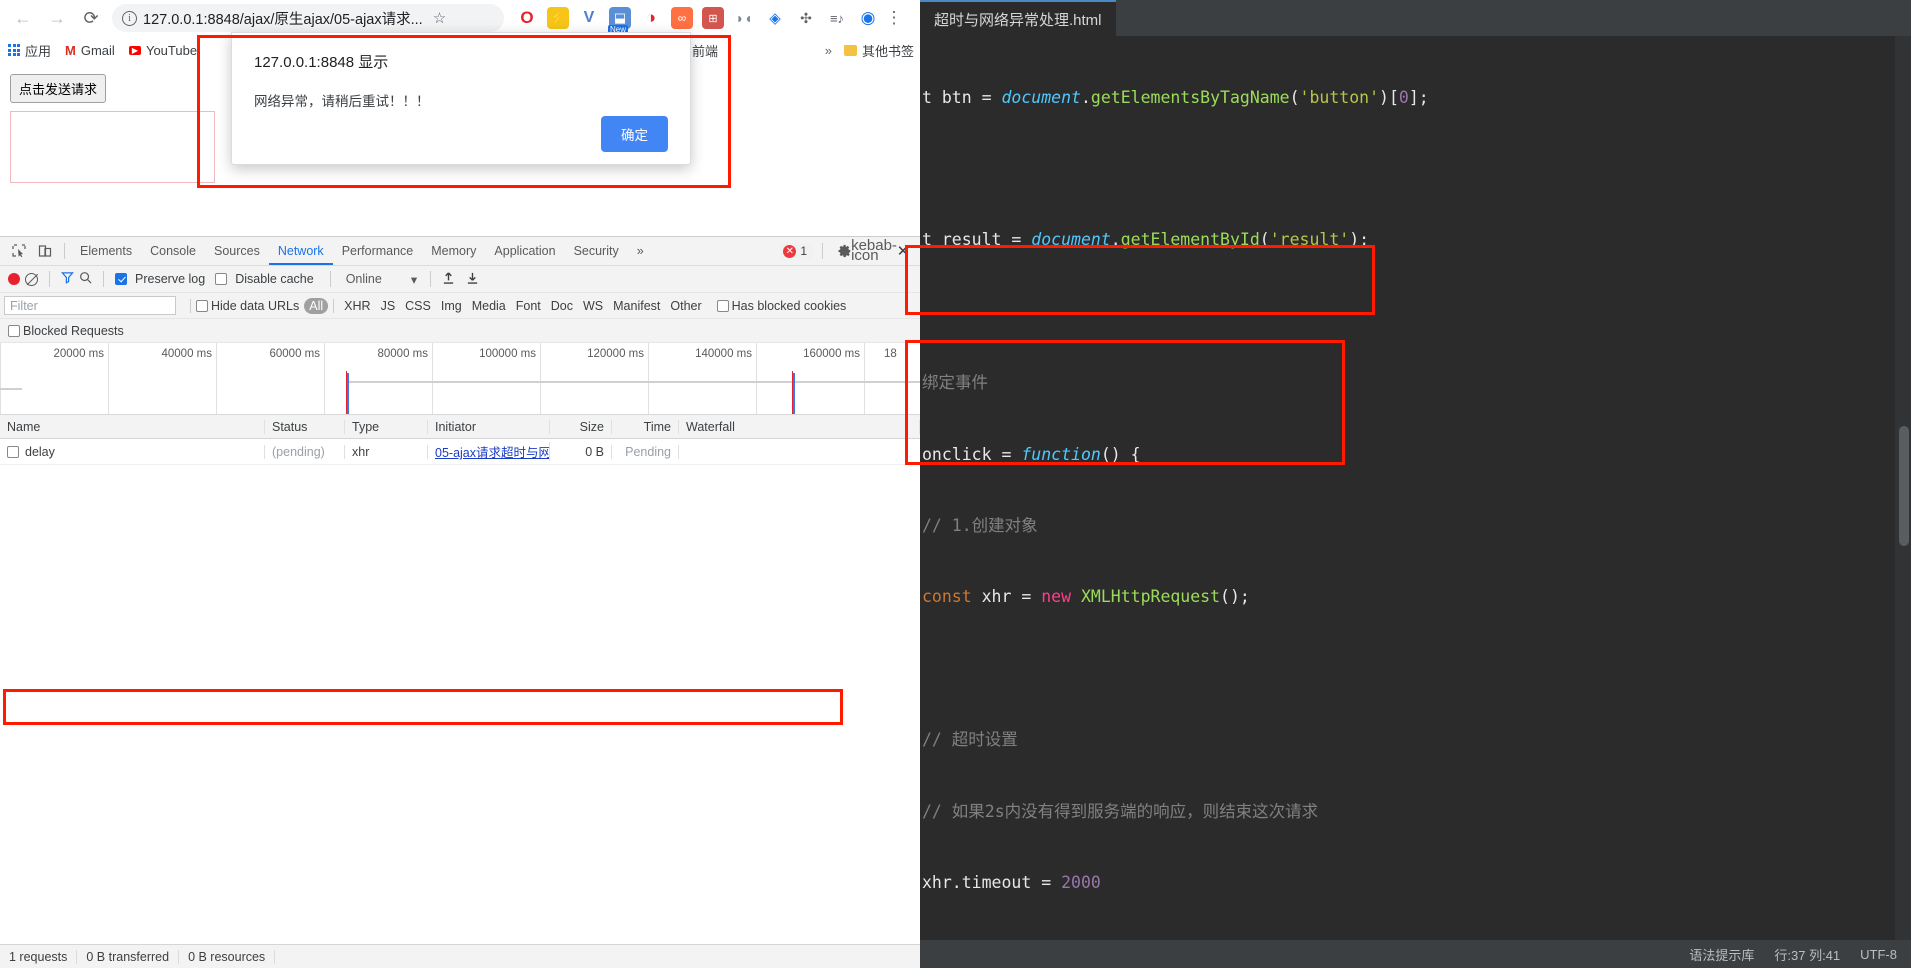 Image resolution: width=1911 pixels, height=968 pixels. I want to click on filter-type-all: All, so click(316, 305).